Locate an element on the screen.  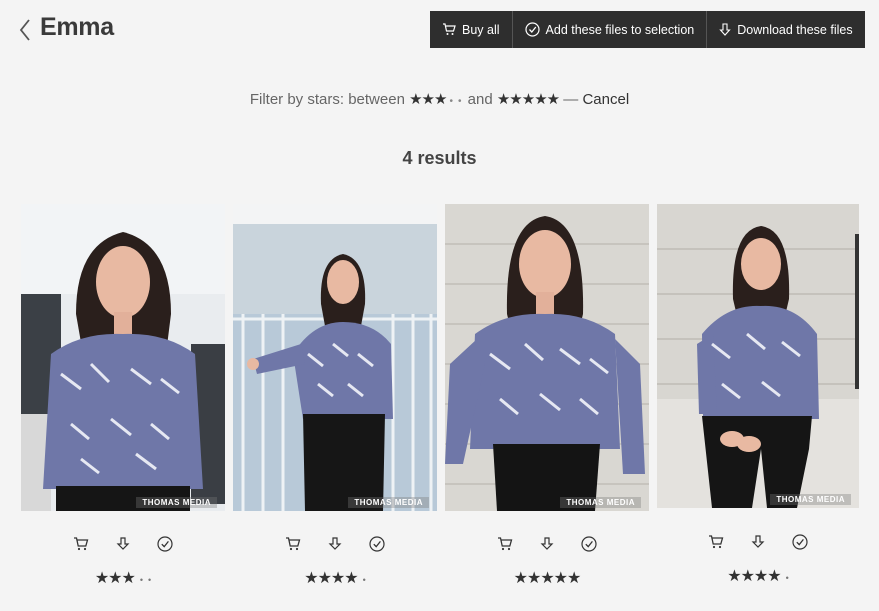
add-to-selection-label: Add these files to selection is located at coordinates (620, 29).